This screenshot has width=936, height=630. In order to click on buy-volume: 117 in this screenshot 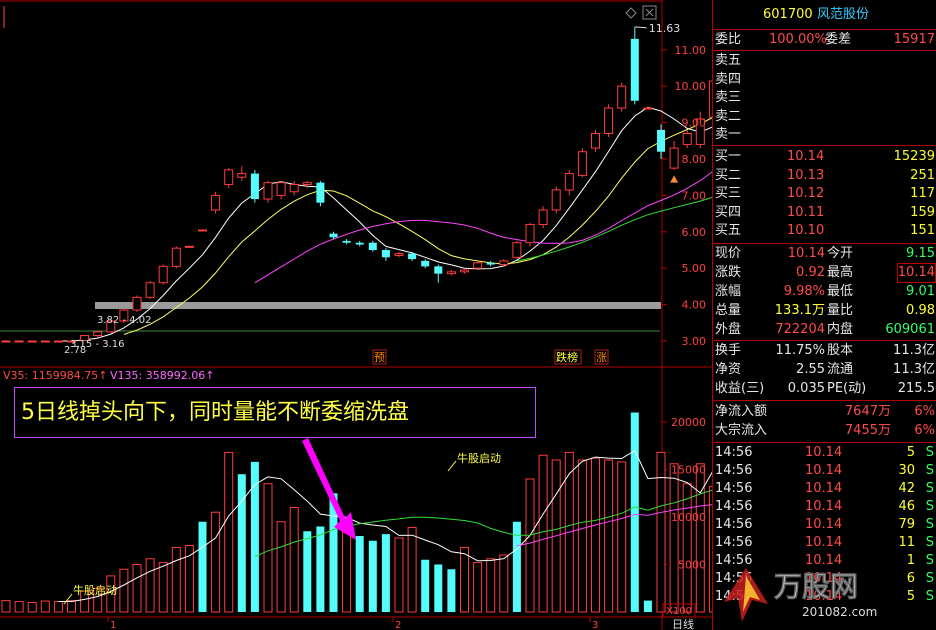, I will do `click(922, 193)`.